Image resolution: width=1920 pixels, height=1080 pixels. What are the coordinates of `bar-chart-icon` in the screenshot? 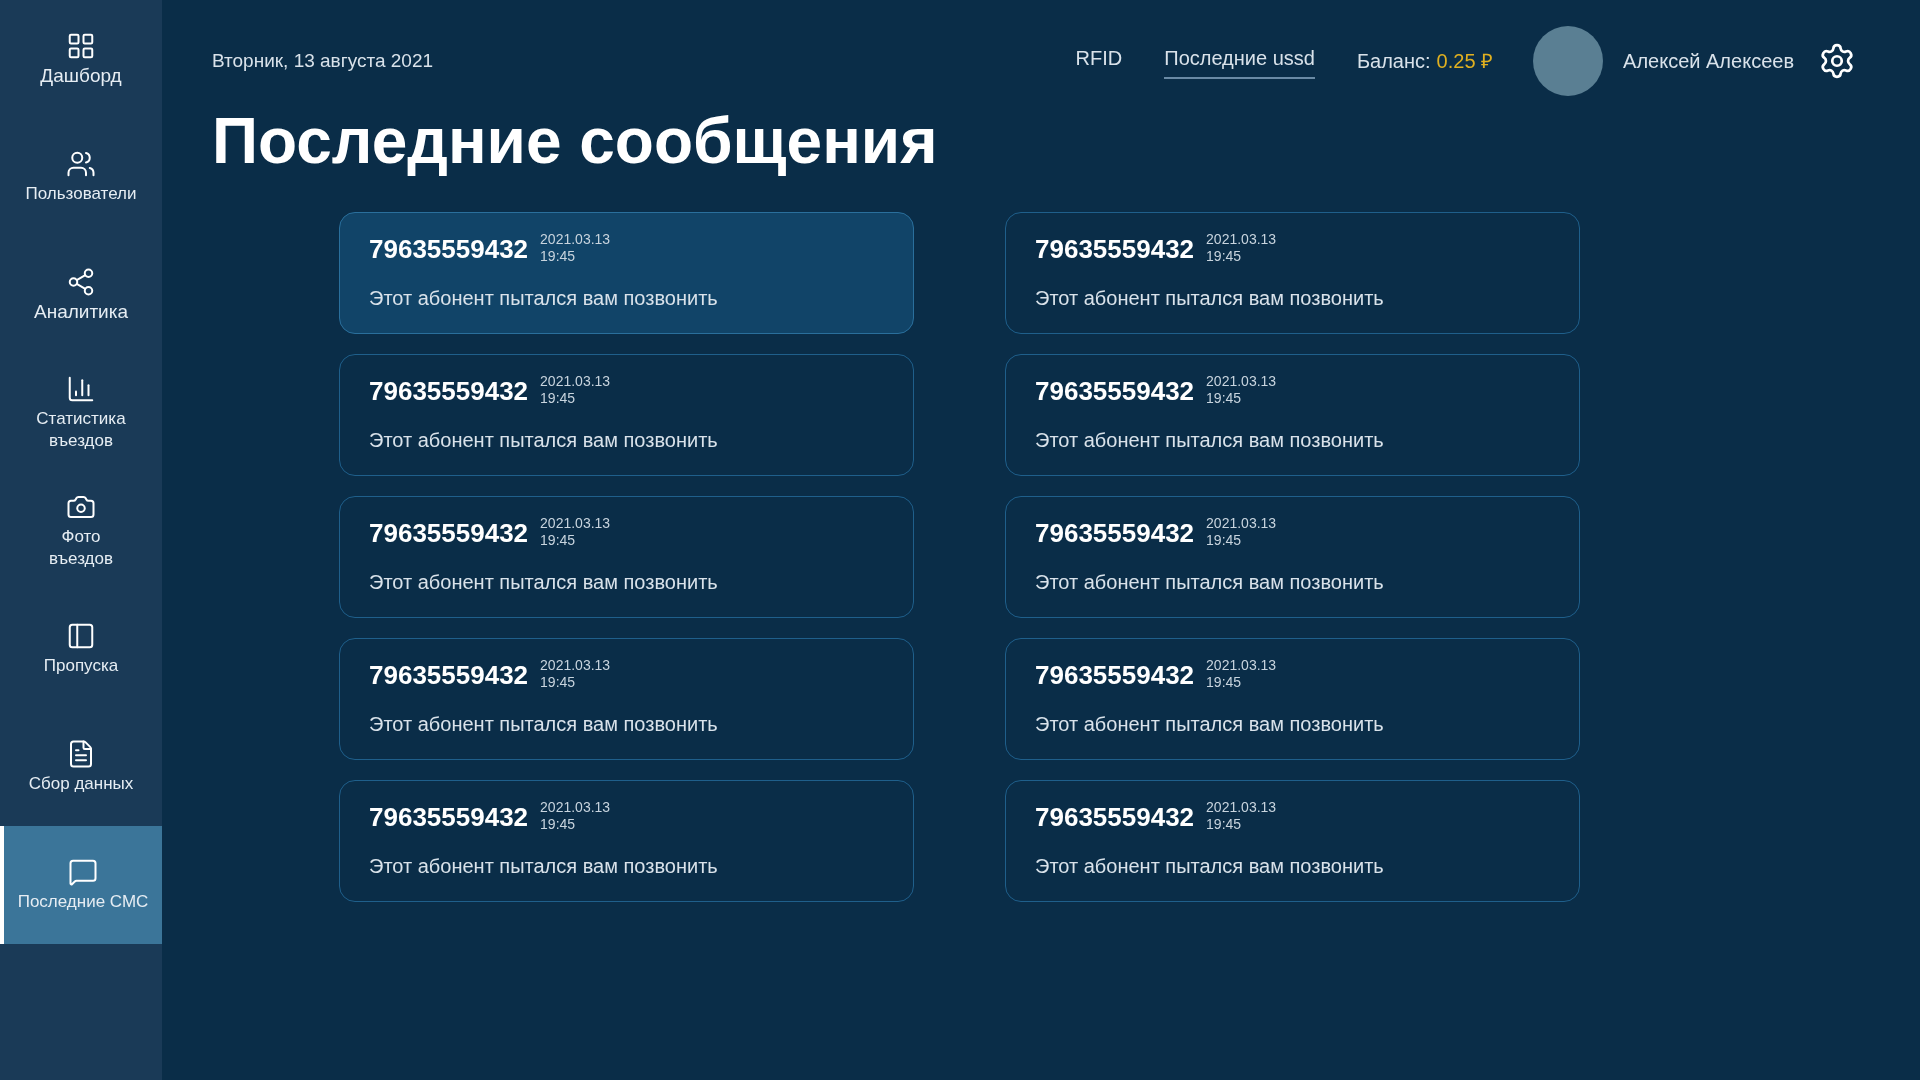 It's located at (81, 389).